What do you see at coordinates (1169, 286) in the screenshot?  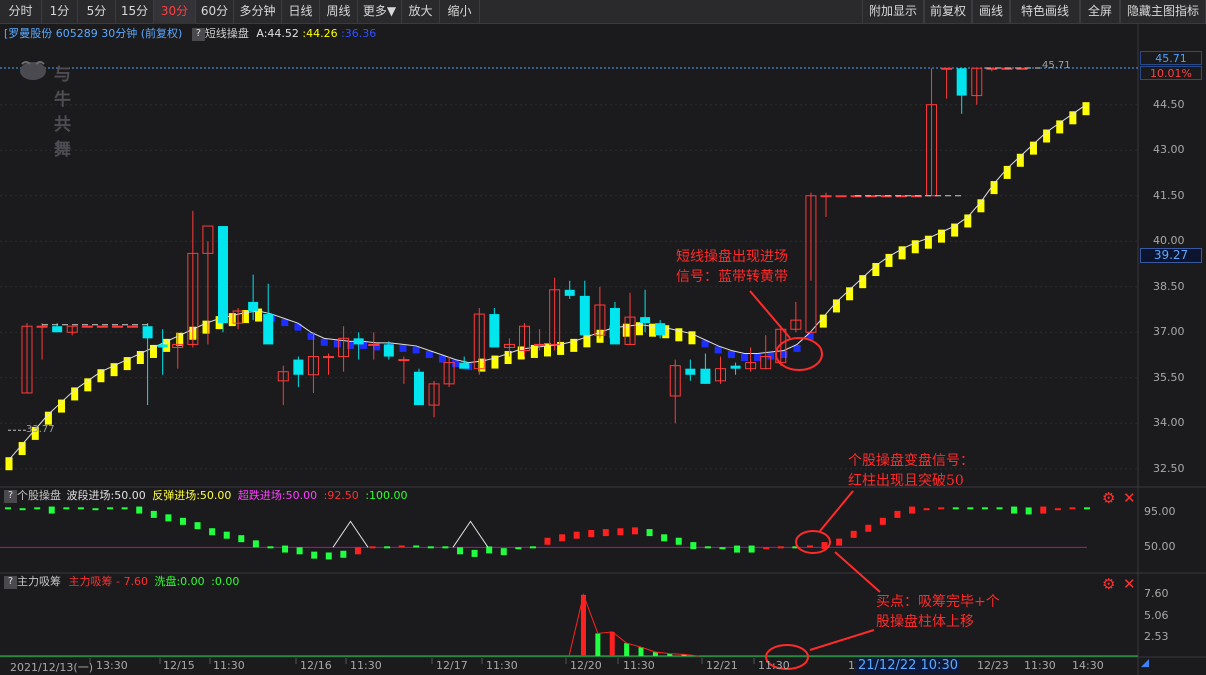 I see `price-tick: 38.50` at bounding box center [1169, 286].